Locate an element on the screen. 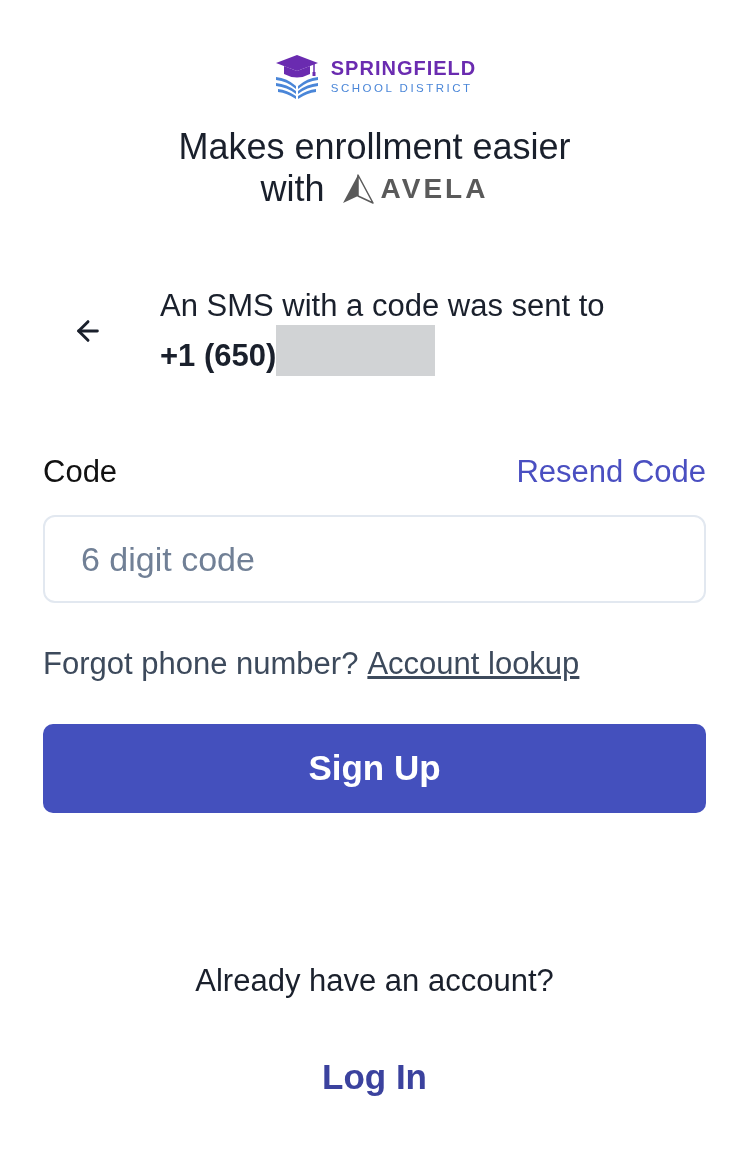  log-in-link: Log In is located at coordinates (374, 1077).